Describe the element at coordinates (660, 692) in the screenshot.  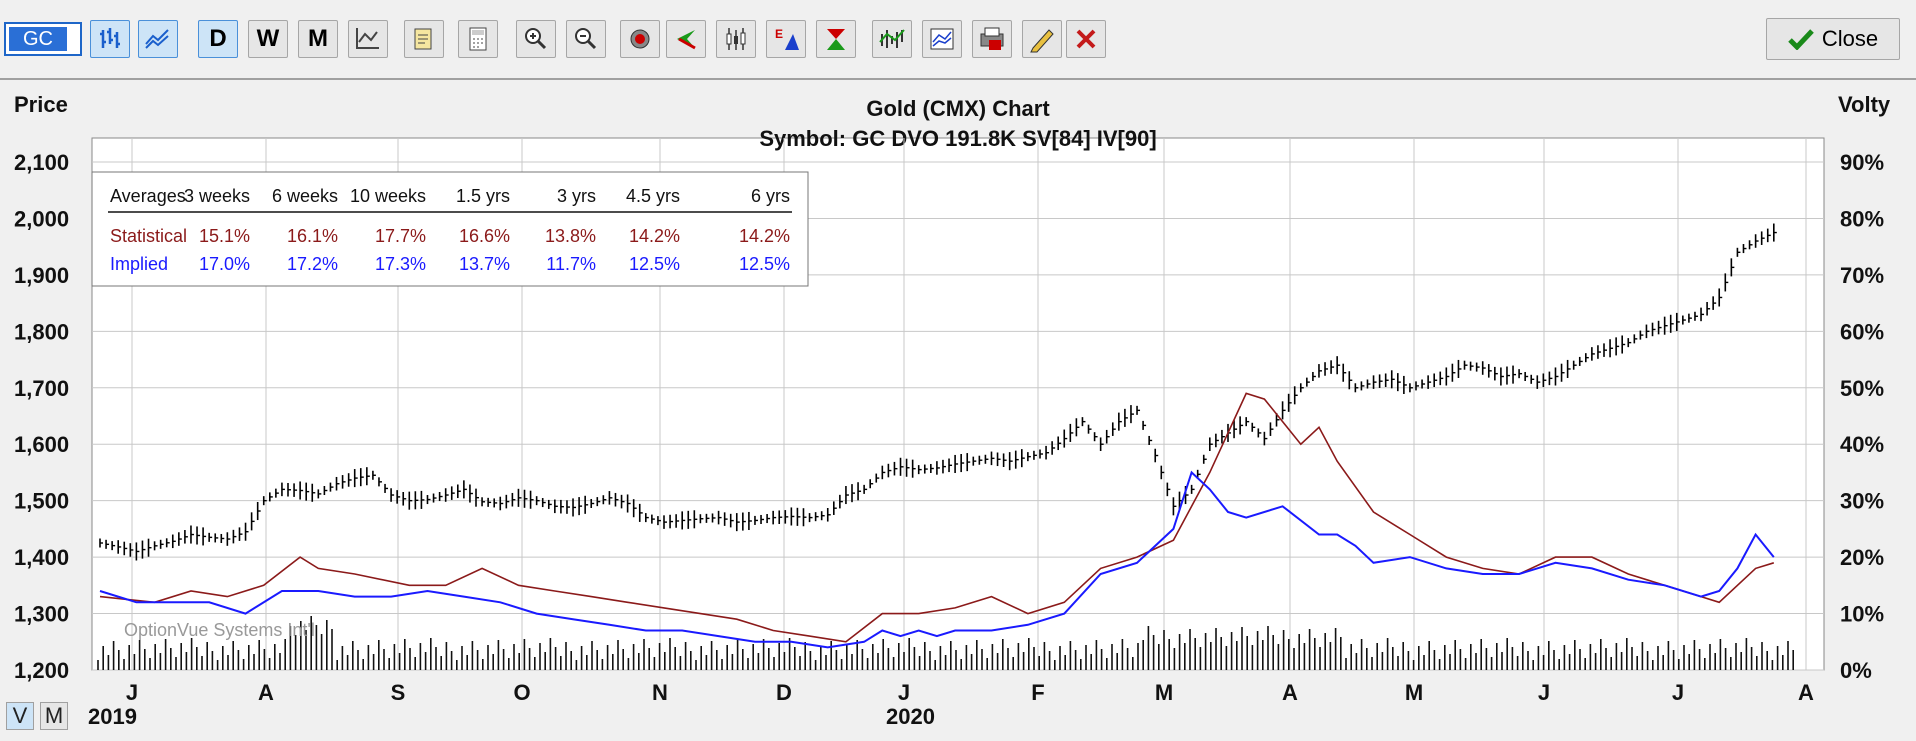
I see `month-label: N` at that location.